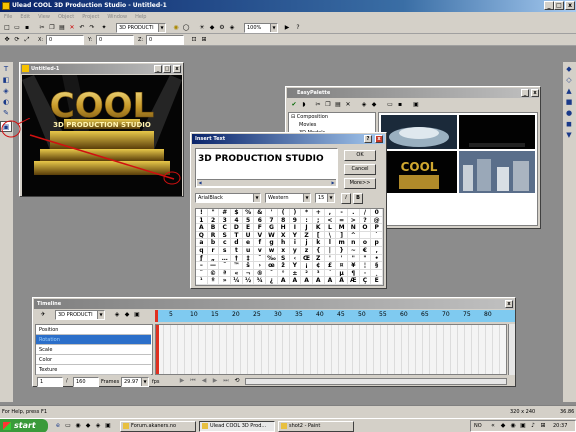  Describe the element at coordinates (213, 258) in the screenshot. I see `char-cell: „` at that location.